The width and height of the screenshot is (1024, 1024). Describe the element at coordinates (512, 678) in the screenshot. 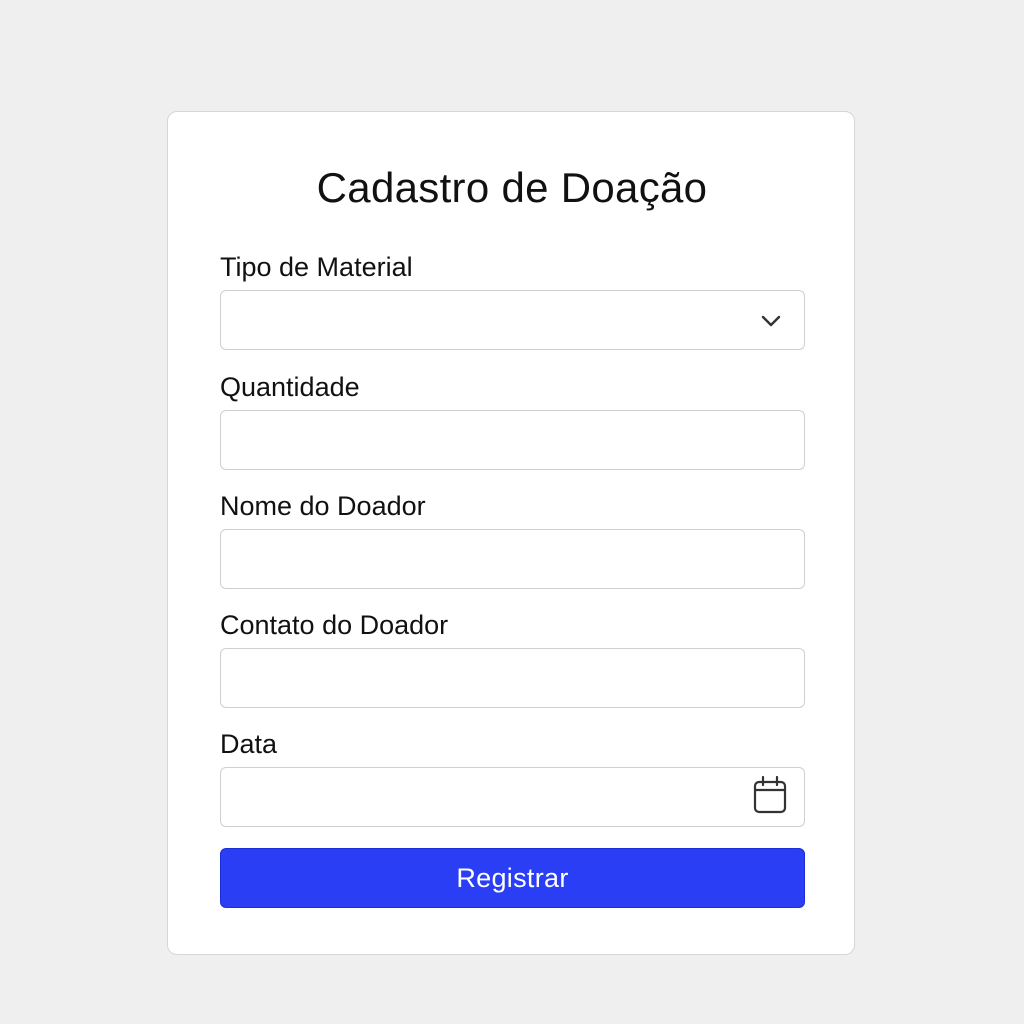

I see `donor-contact-input` at that location.